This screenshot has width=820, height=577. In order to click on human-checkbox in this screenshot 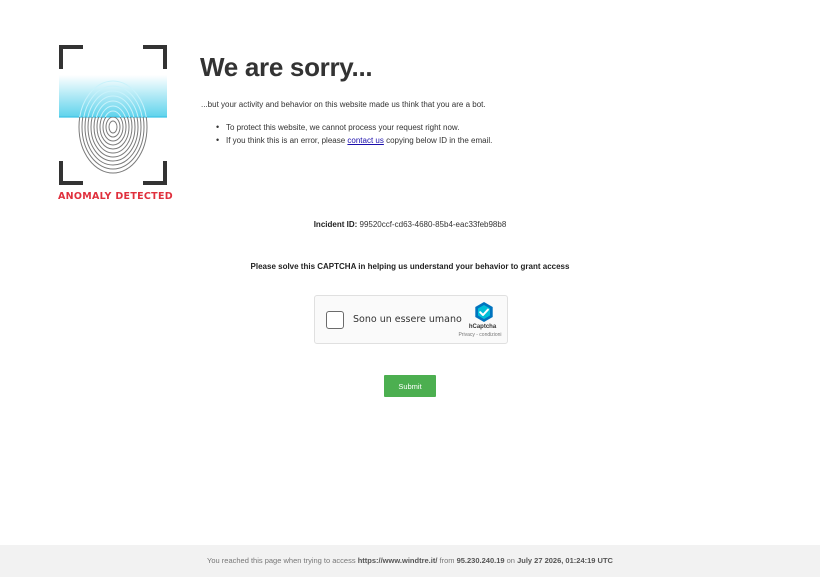, I will do `click(335, 320)`.